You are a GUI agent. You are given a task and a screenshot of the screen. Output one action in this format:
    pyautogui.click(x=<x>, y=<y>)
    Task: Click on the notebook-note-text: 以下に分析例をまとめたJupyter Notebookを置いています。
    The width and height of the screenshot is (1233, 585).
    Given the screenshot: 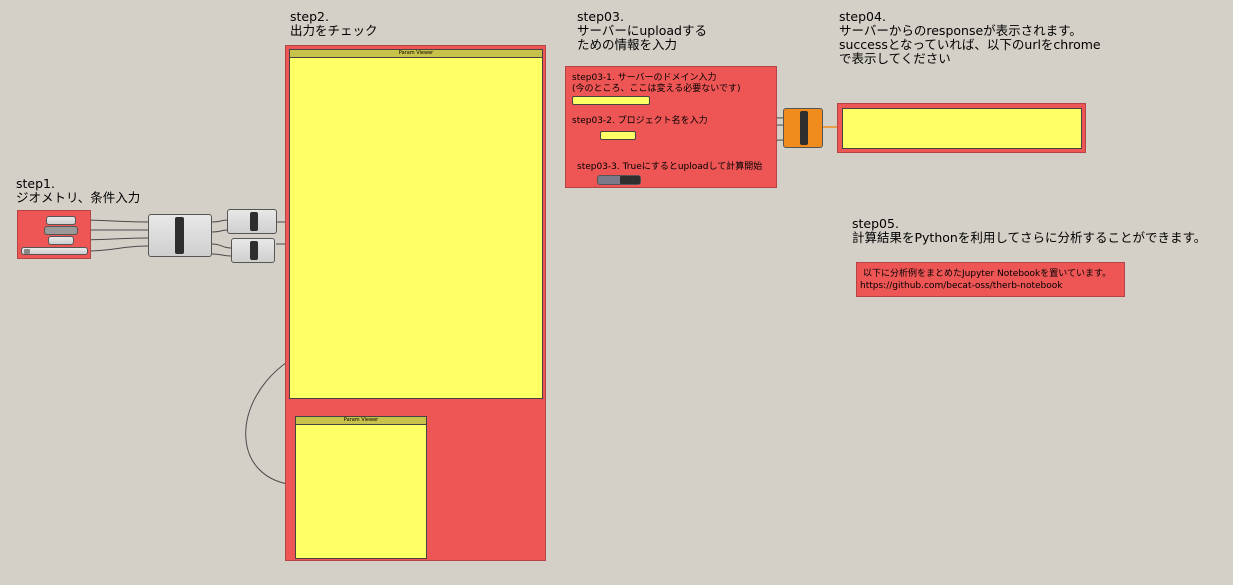 What is the action you would take?
    pyautogui.click(x=987, y=274)
    